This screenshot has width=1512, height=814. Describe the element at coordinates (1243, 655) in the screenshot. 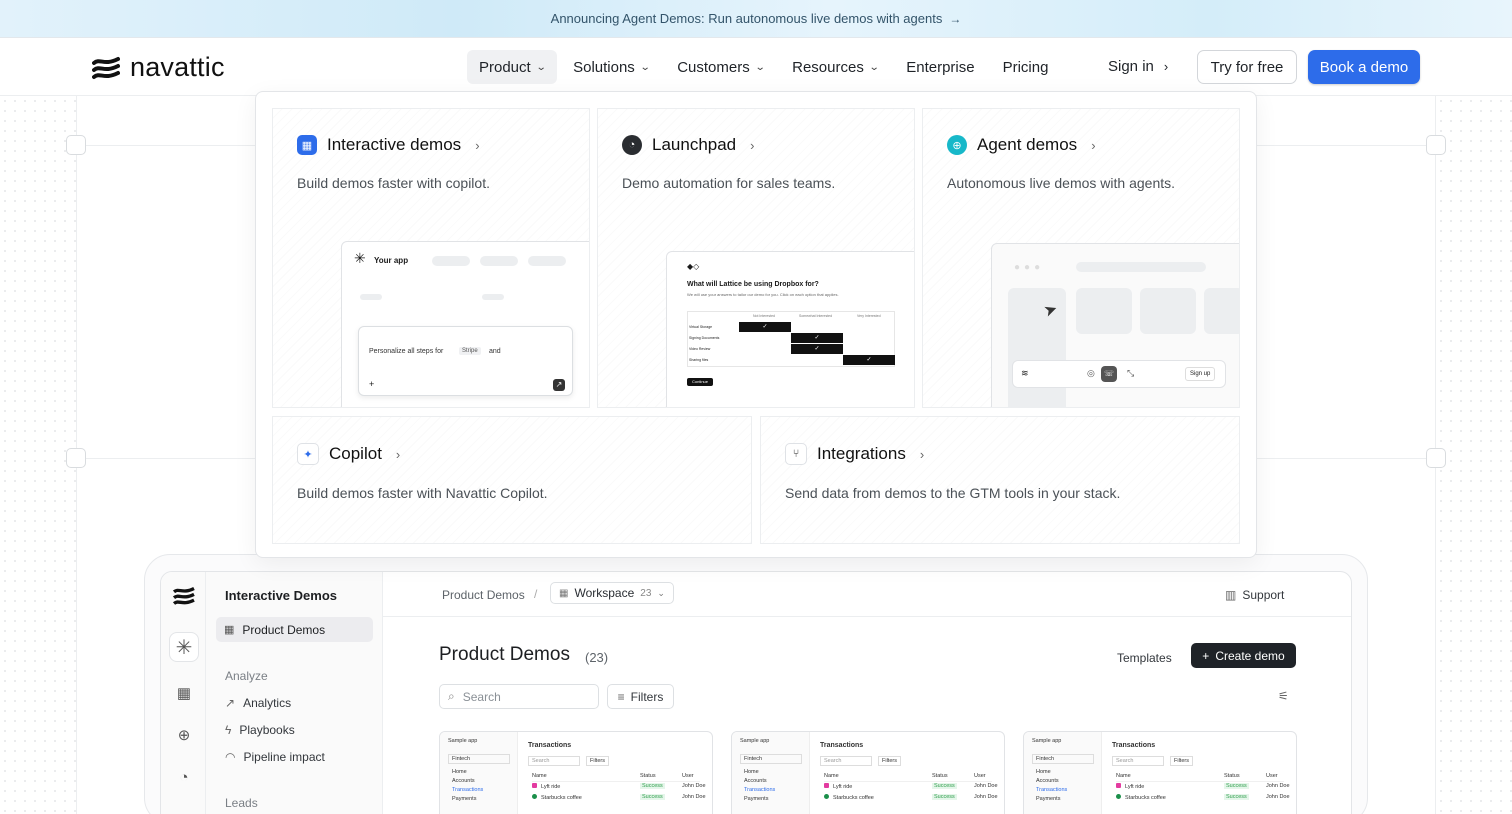

I see `create-demo-button: + Create demo` at that location.